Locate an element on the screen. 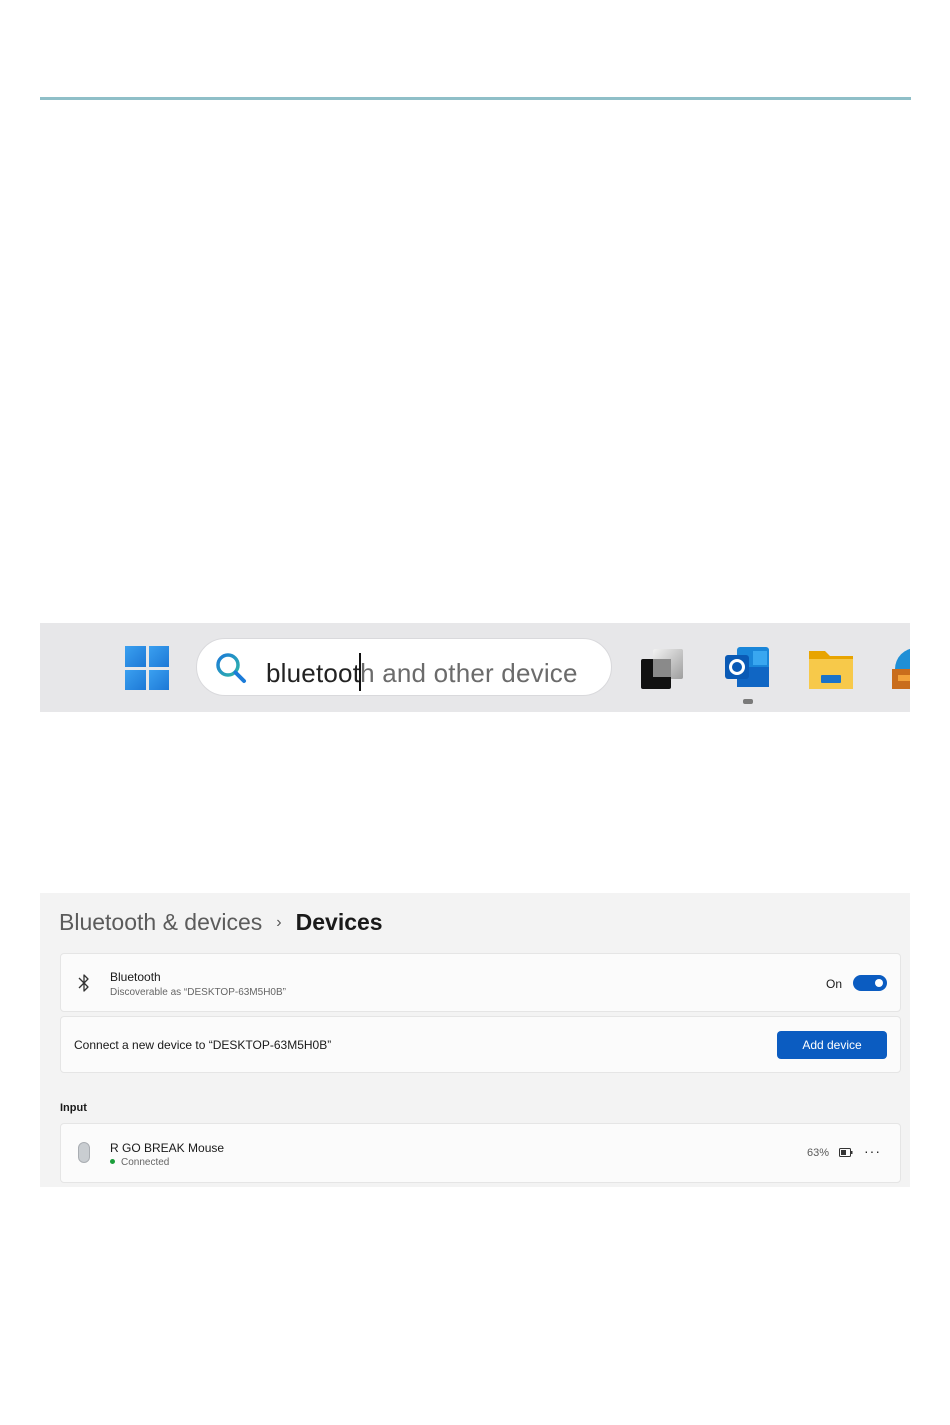  device-row: R GO BREAK Mouse Connected 63% ··· is located at coordinates (480, 1153).